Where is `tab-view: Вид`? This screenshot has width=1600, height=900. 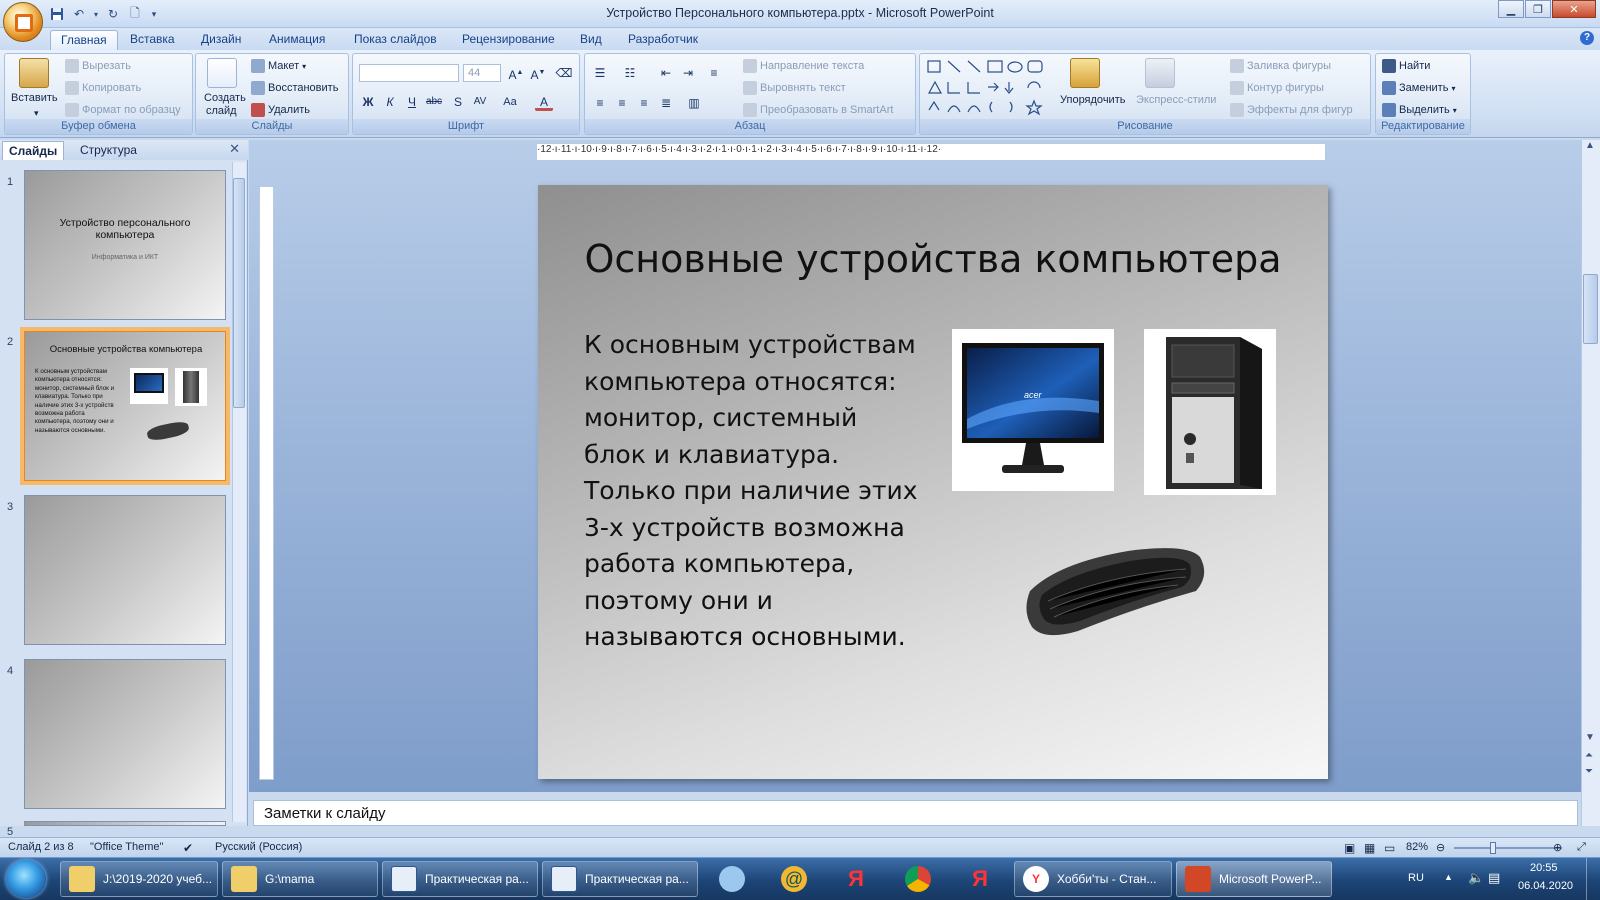
tab-view: Вид is located at coordinates (591, 40).